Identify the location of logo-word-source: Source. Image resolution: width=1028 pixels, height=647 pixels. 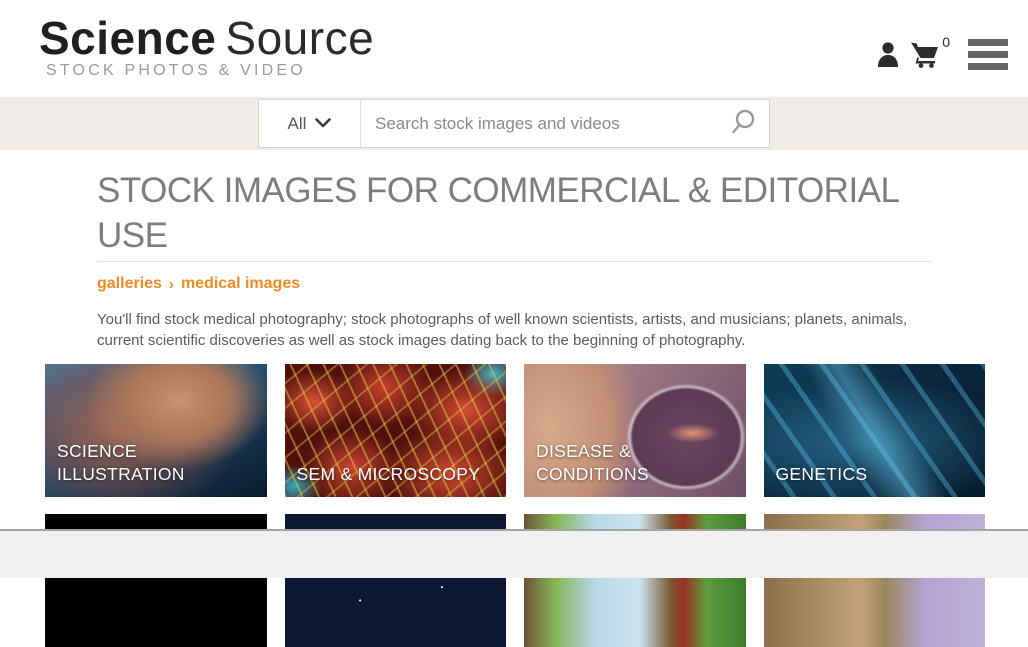
(300, 38).